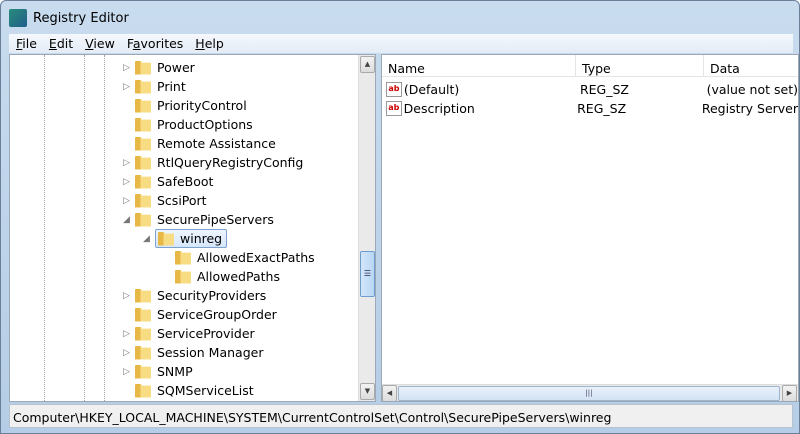  I want to click on tree-item-power: ▷ Power, so click(159, 67).